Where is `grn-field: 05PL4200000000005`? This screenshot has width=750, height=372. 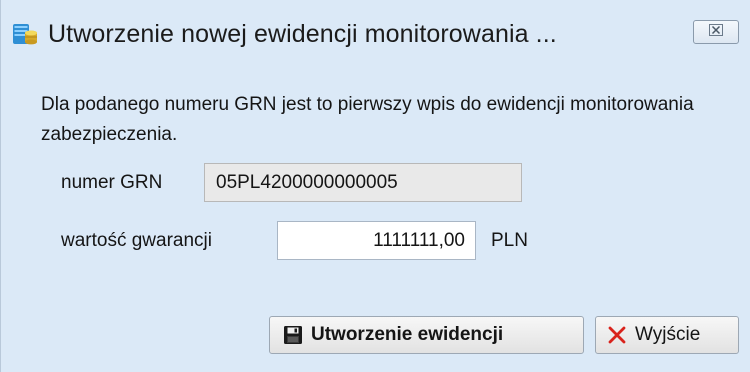 grn-field: 05PL4200000000005 is located at coordinates (363, 182).